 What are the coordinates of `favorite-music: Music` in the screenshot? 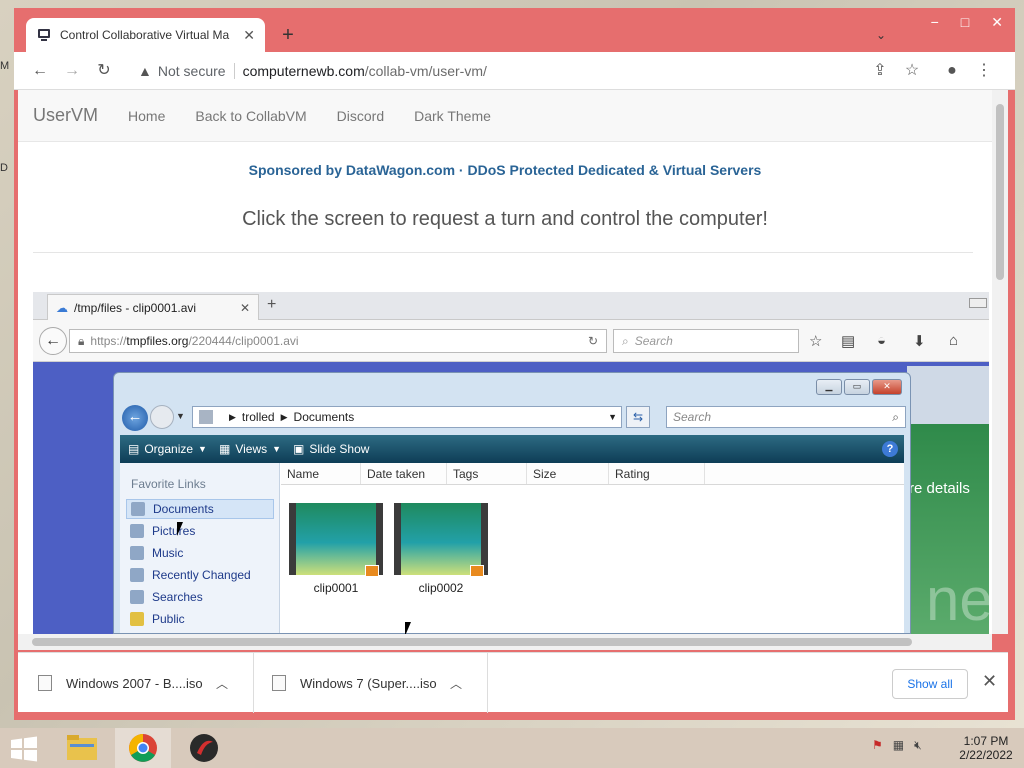 It's located at (200, 553).